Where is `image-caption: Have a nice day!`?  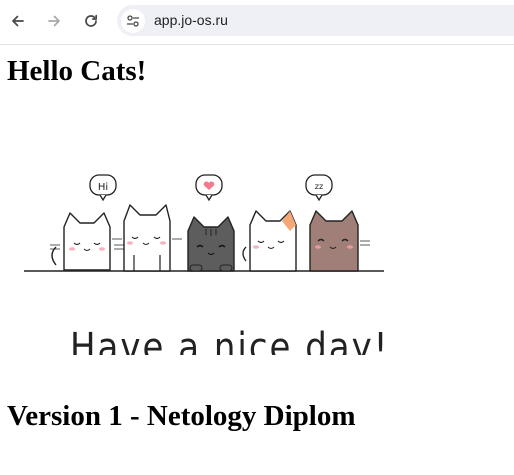
image-caption: Have a nice day! is located at coordinates (229, 339).